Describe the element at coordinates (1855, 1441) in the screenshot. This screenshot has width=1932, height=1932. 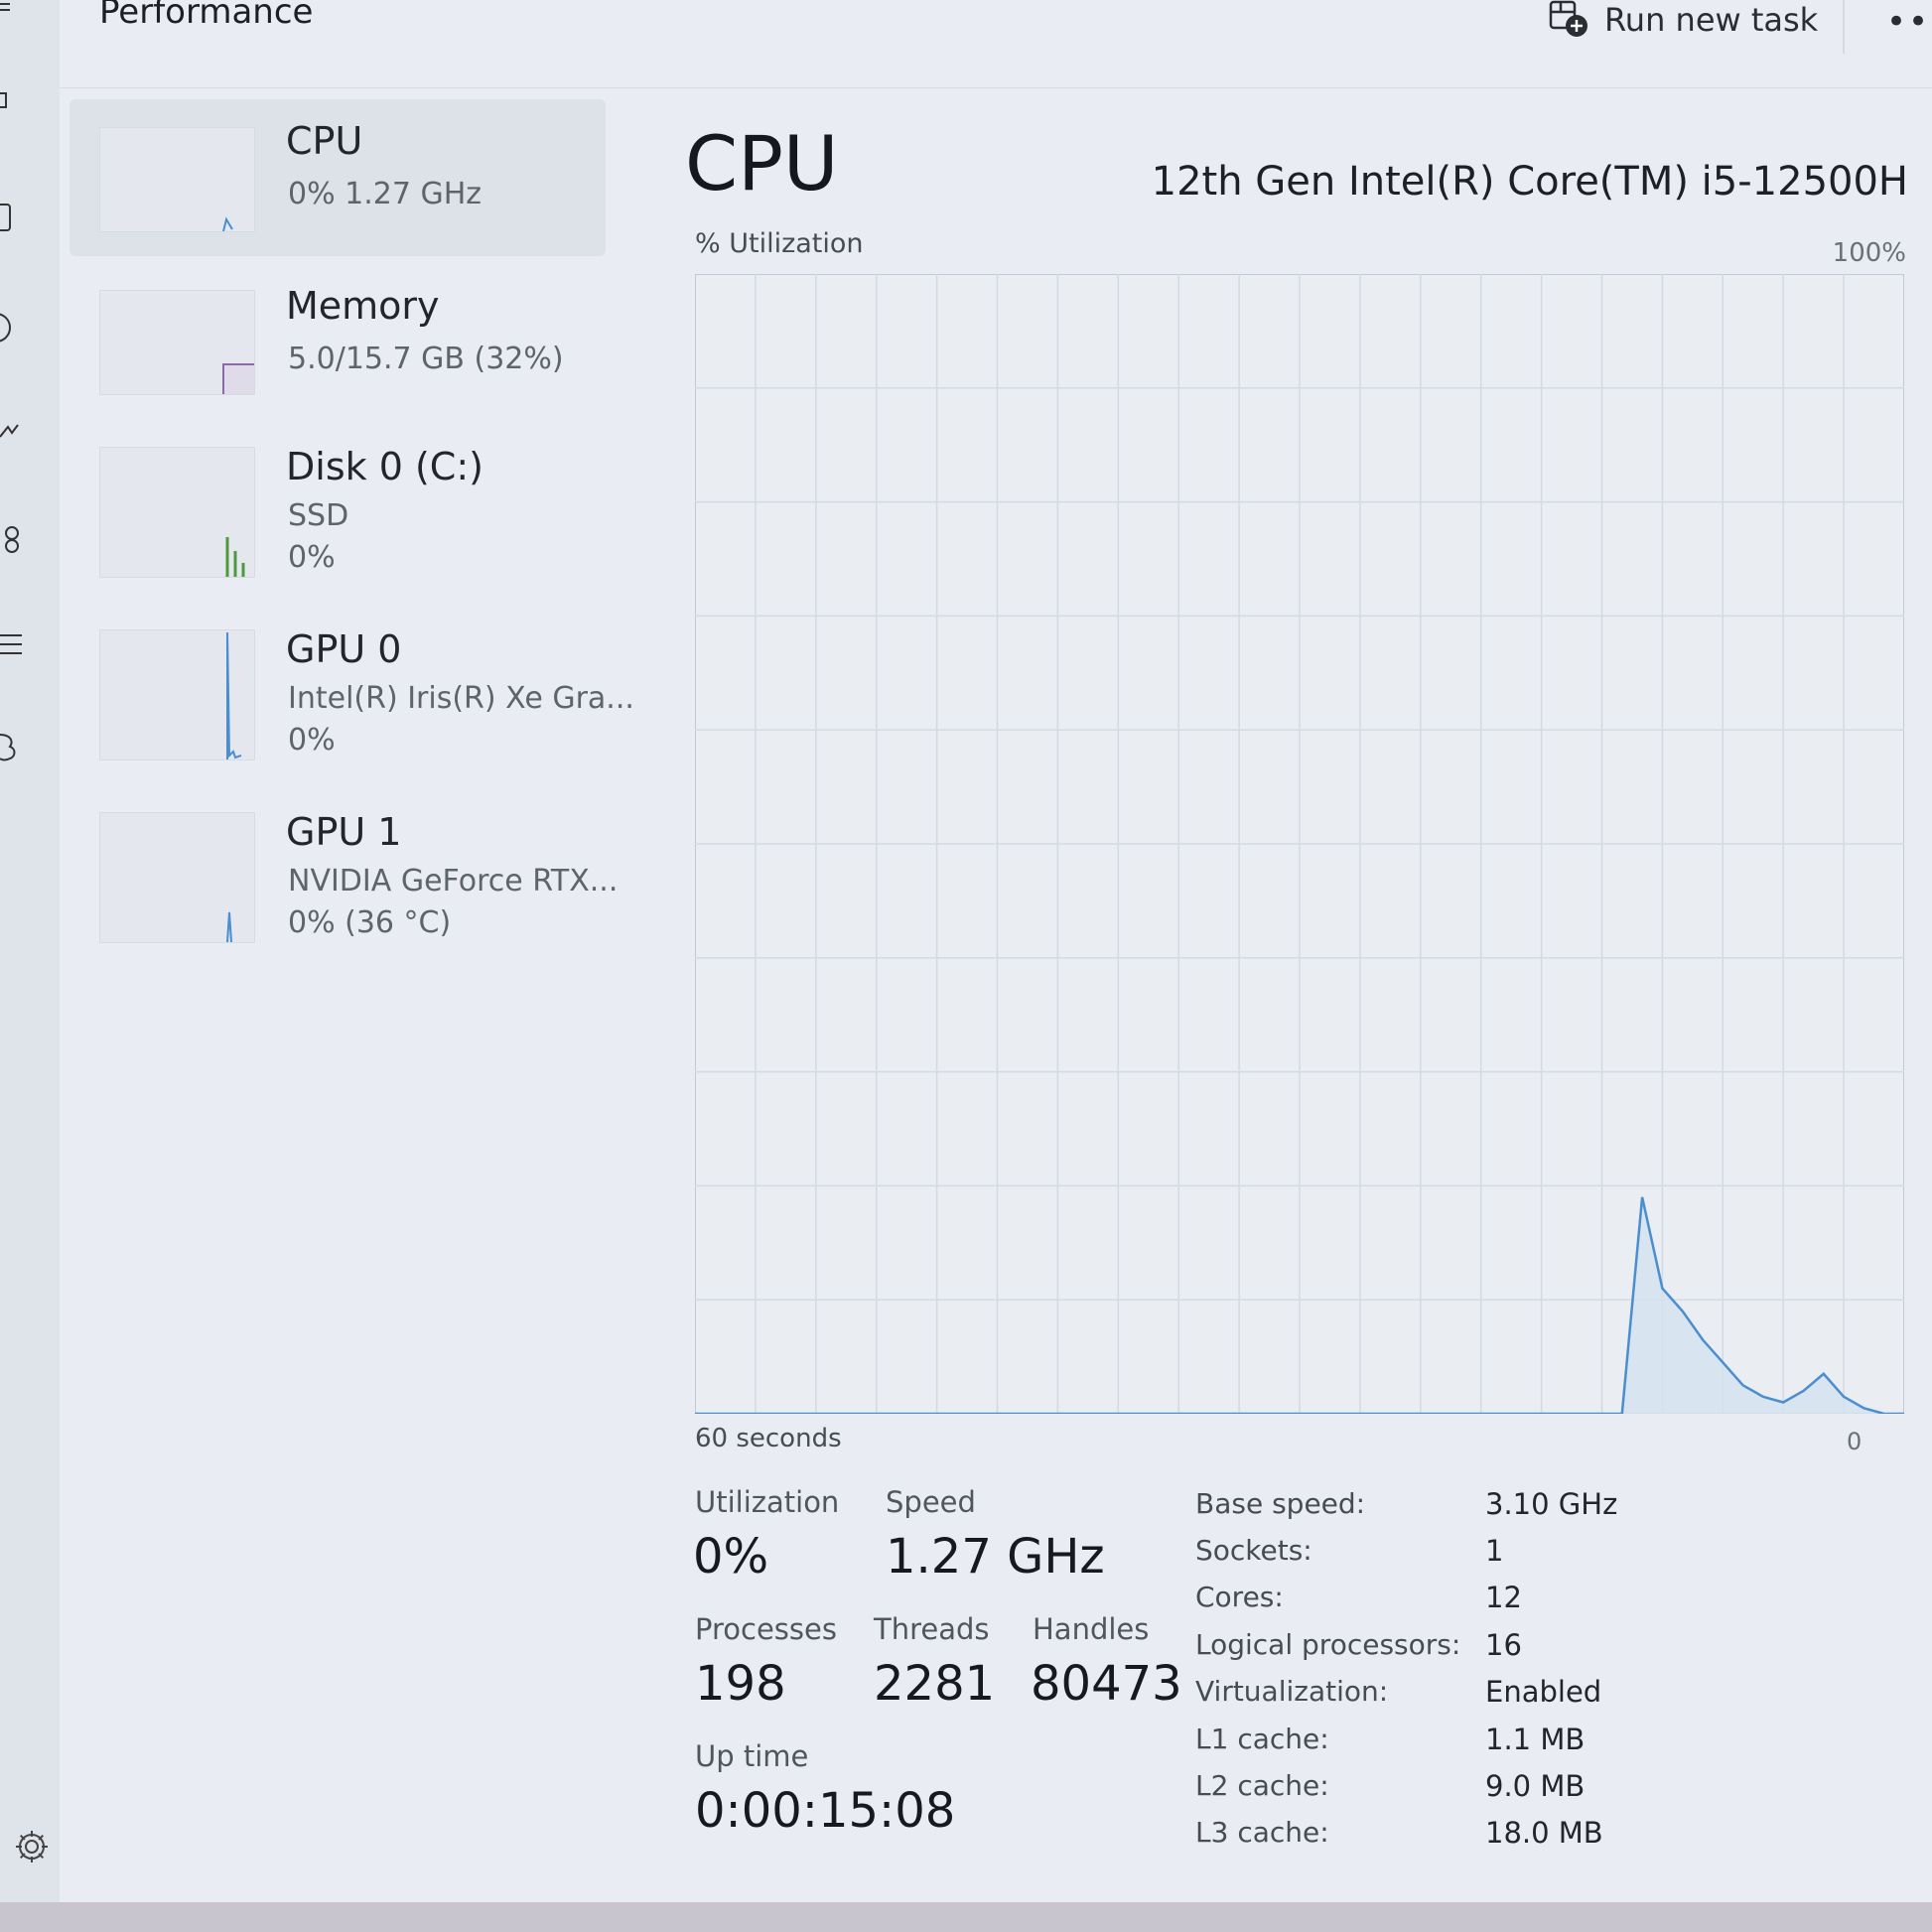
I see `x-axis-min-label: 0` at that location.